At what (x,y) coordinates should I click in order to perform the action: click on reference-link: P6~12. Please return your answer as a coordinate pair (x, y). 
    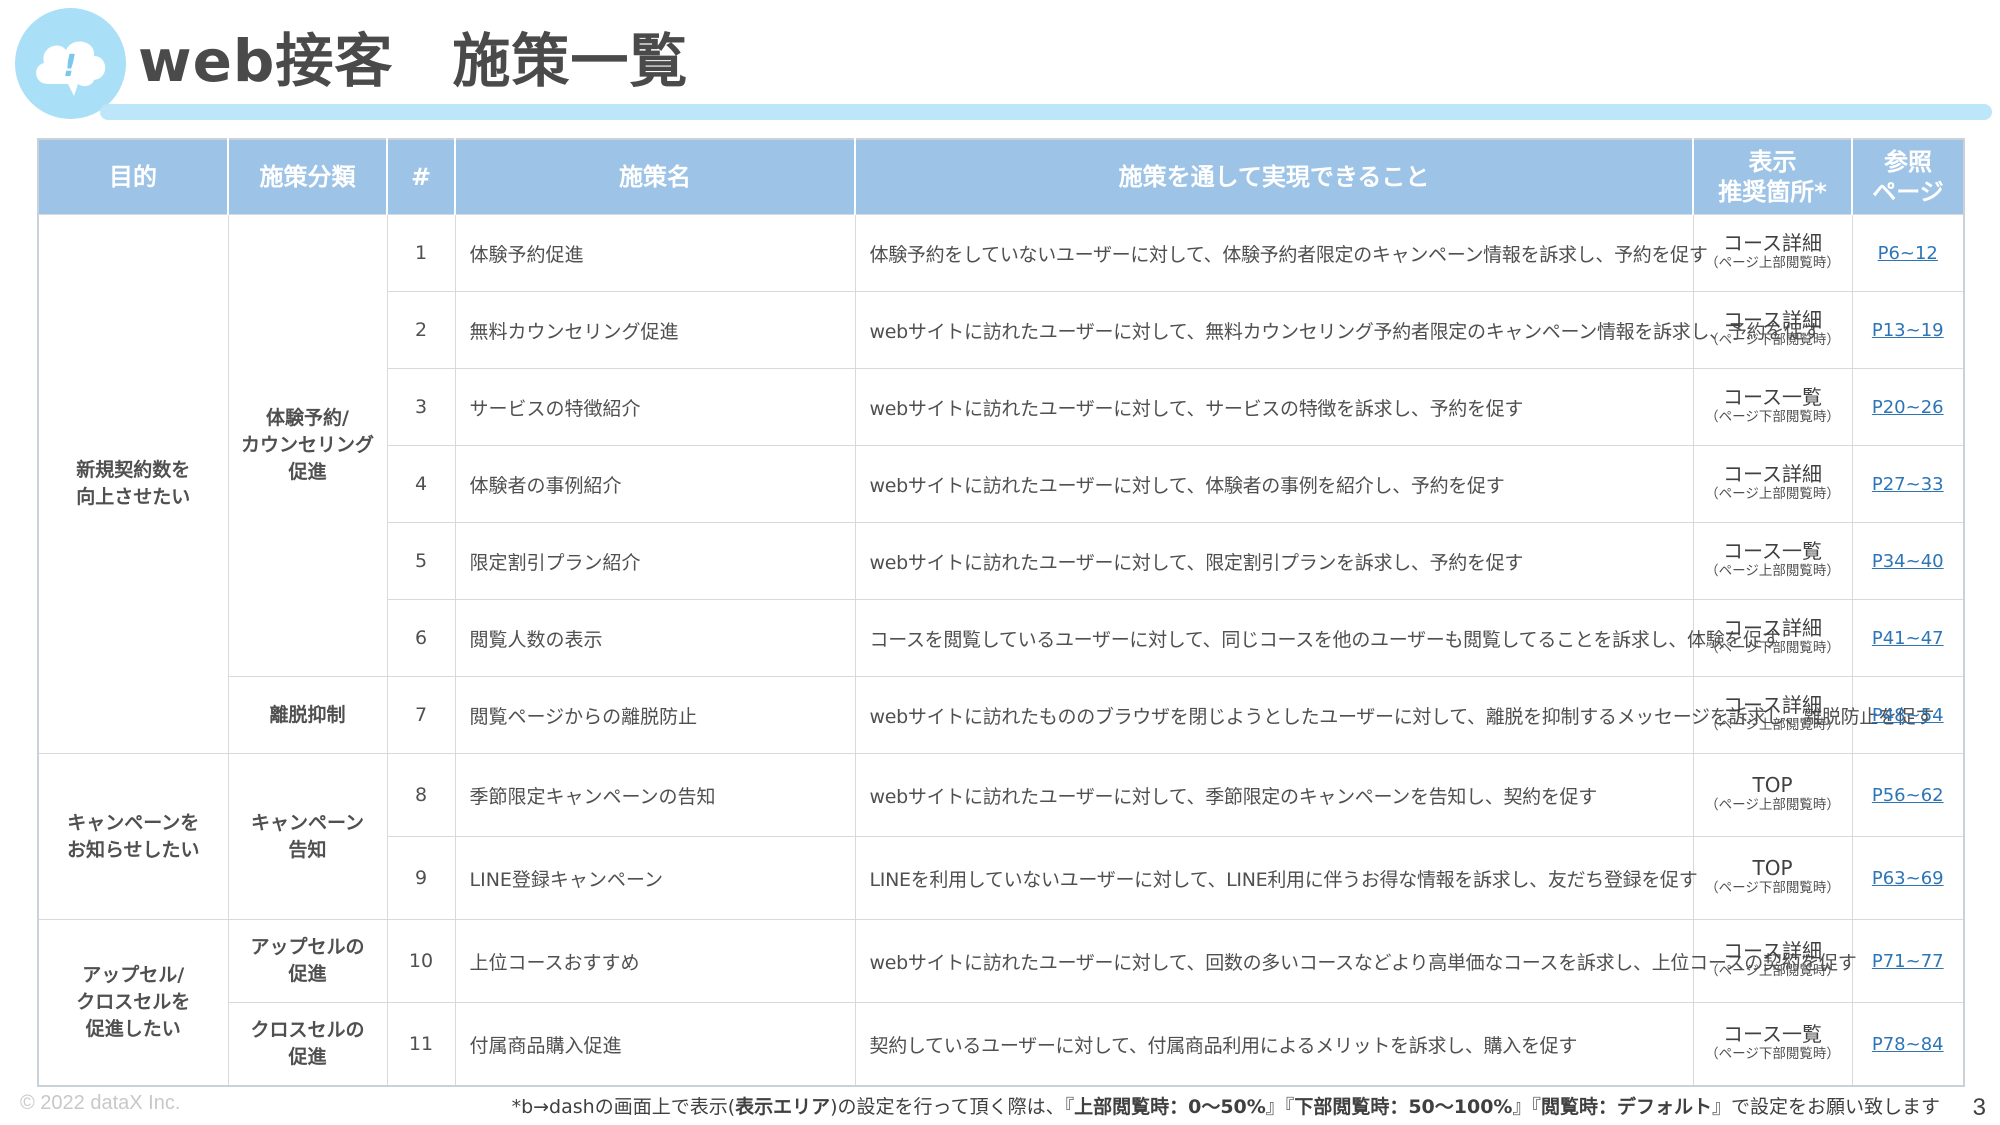
    Looking at the image, I should click on (1908, 253).